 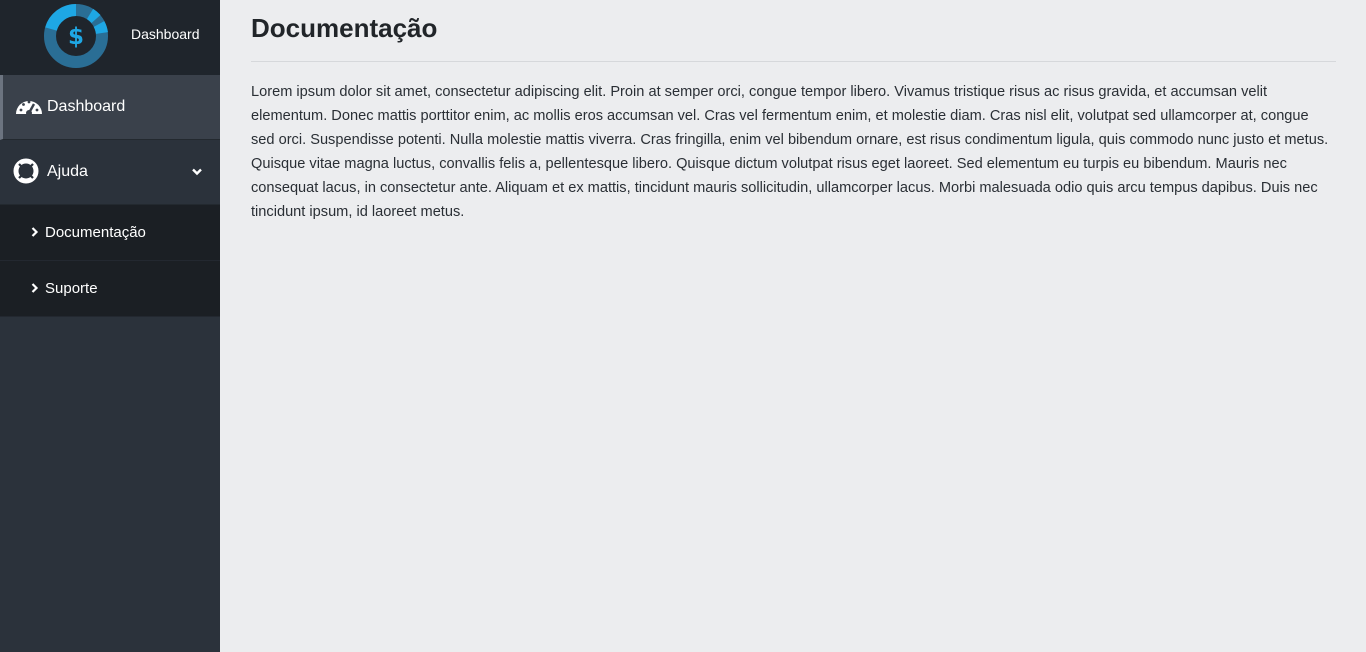 I want to click on sidebar-subitem-suporte: Suporte, so click(x=110, y=289).